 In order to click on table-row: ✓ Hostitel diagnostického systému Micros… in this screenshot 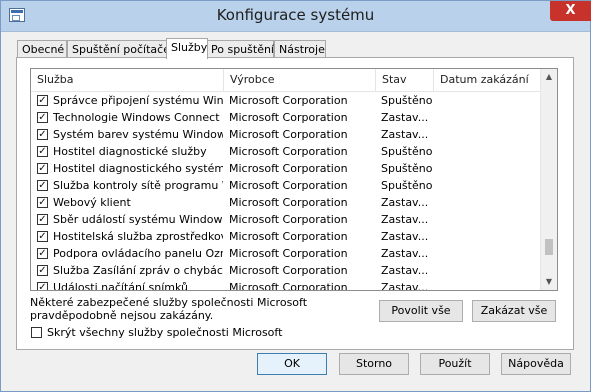, I will do `click(286, 169)`.